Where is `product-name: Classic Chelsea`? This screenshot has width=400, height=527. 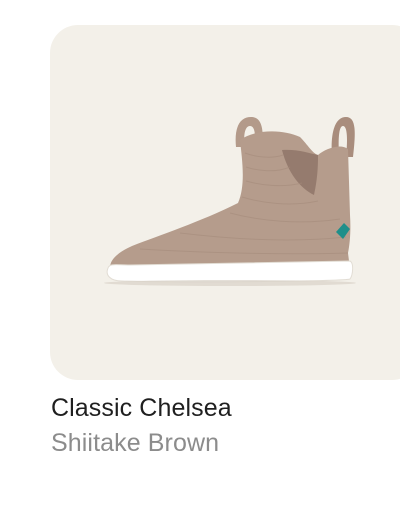
product-name: Classic Chelsea is located at coordinates (141, 408).